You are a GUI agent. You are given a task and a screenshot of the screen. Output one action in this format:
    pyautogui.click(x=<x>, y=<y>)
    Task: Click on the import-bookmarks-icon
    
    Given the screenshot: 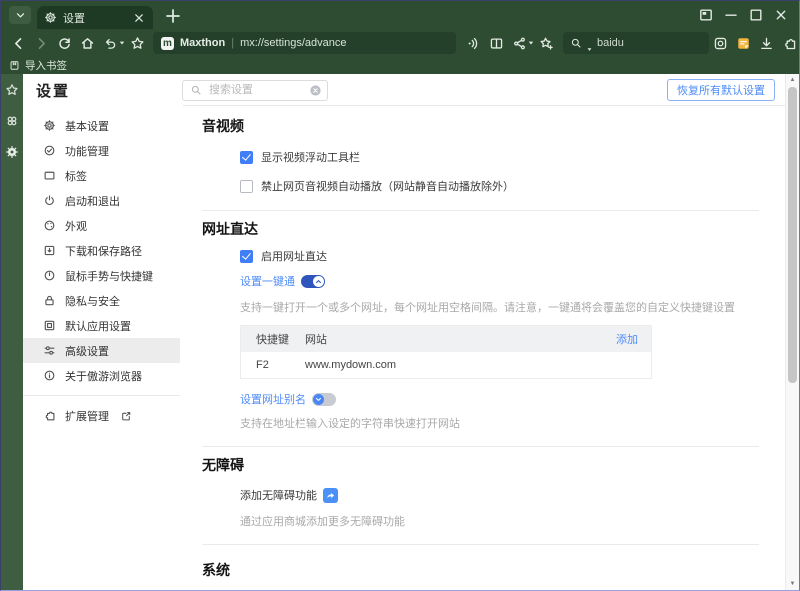 What is the action you would take?
    pyautogui.click(x=14, y=65)
    